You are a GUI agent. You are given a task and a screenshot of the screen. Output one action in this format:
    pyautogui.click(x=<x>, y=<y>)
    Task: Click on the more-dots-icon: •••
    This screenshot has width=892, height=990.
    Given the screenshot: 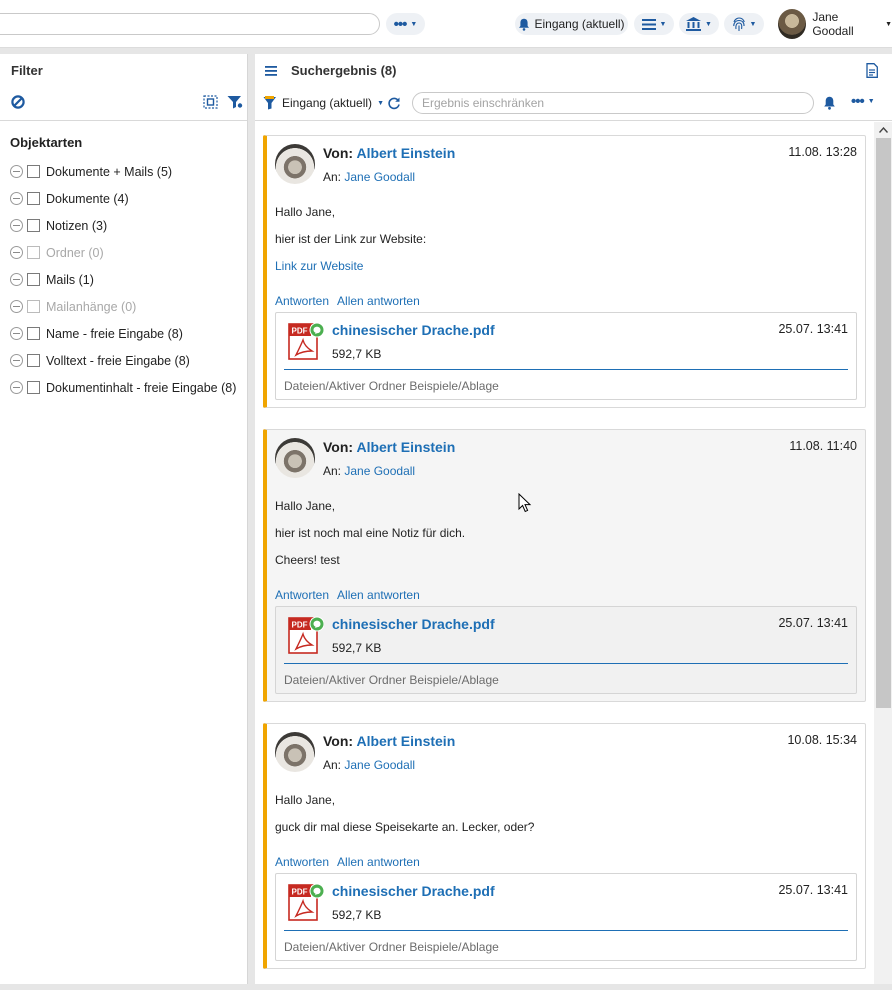 What is the action you would take?
    pyautogui.click(x=400, y=24)
    